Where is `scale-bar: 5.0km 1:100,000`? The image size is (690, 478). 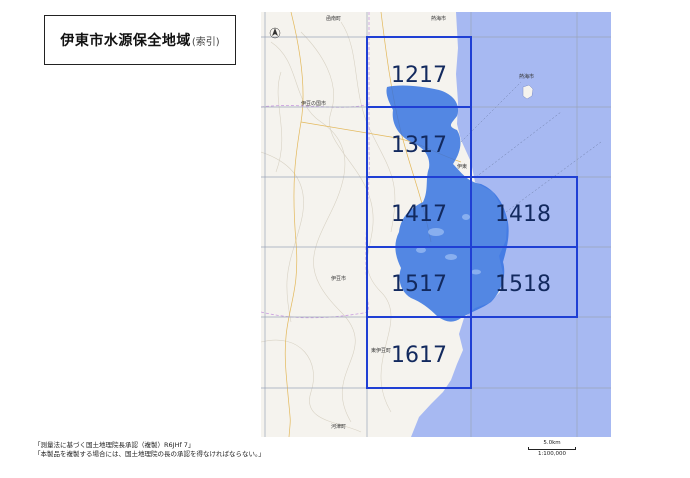
scale-bar: 5.0km 1:100,000 is located at coordinates (552, 448).